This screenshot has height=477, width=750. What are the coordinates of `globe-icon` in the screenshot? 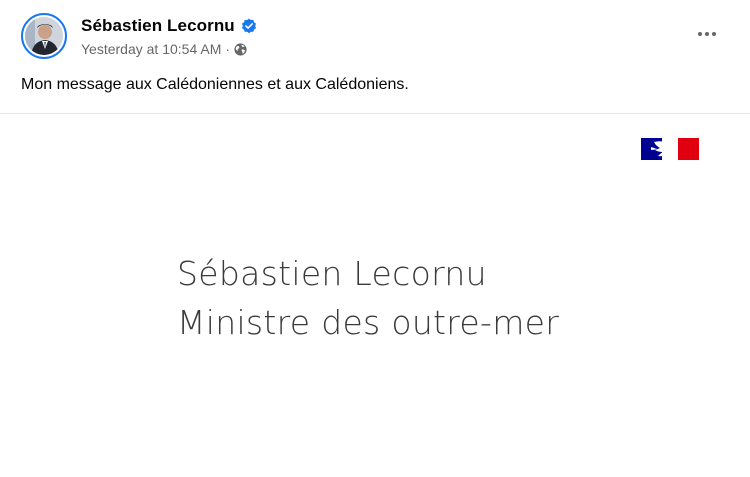 It's located at (240, 49).